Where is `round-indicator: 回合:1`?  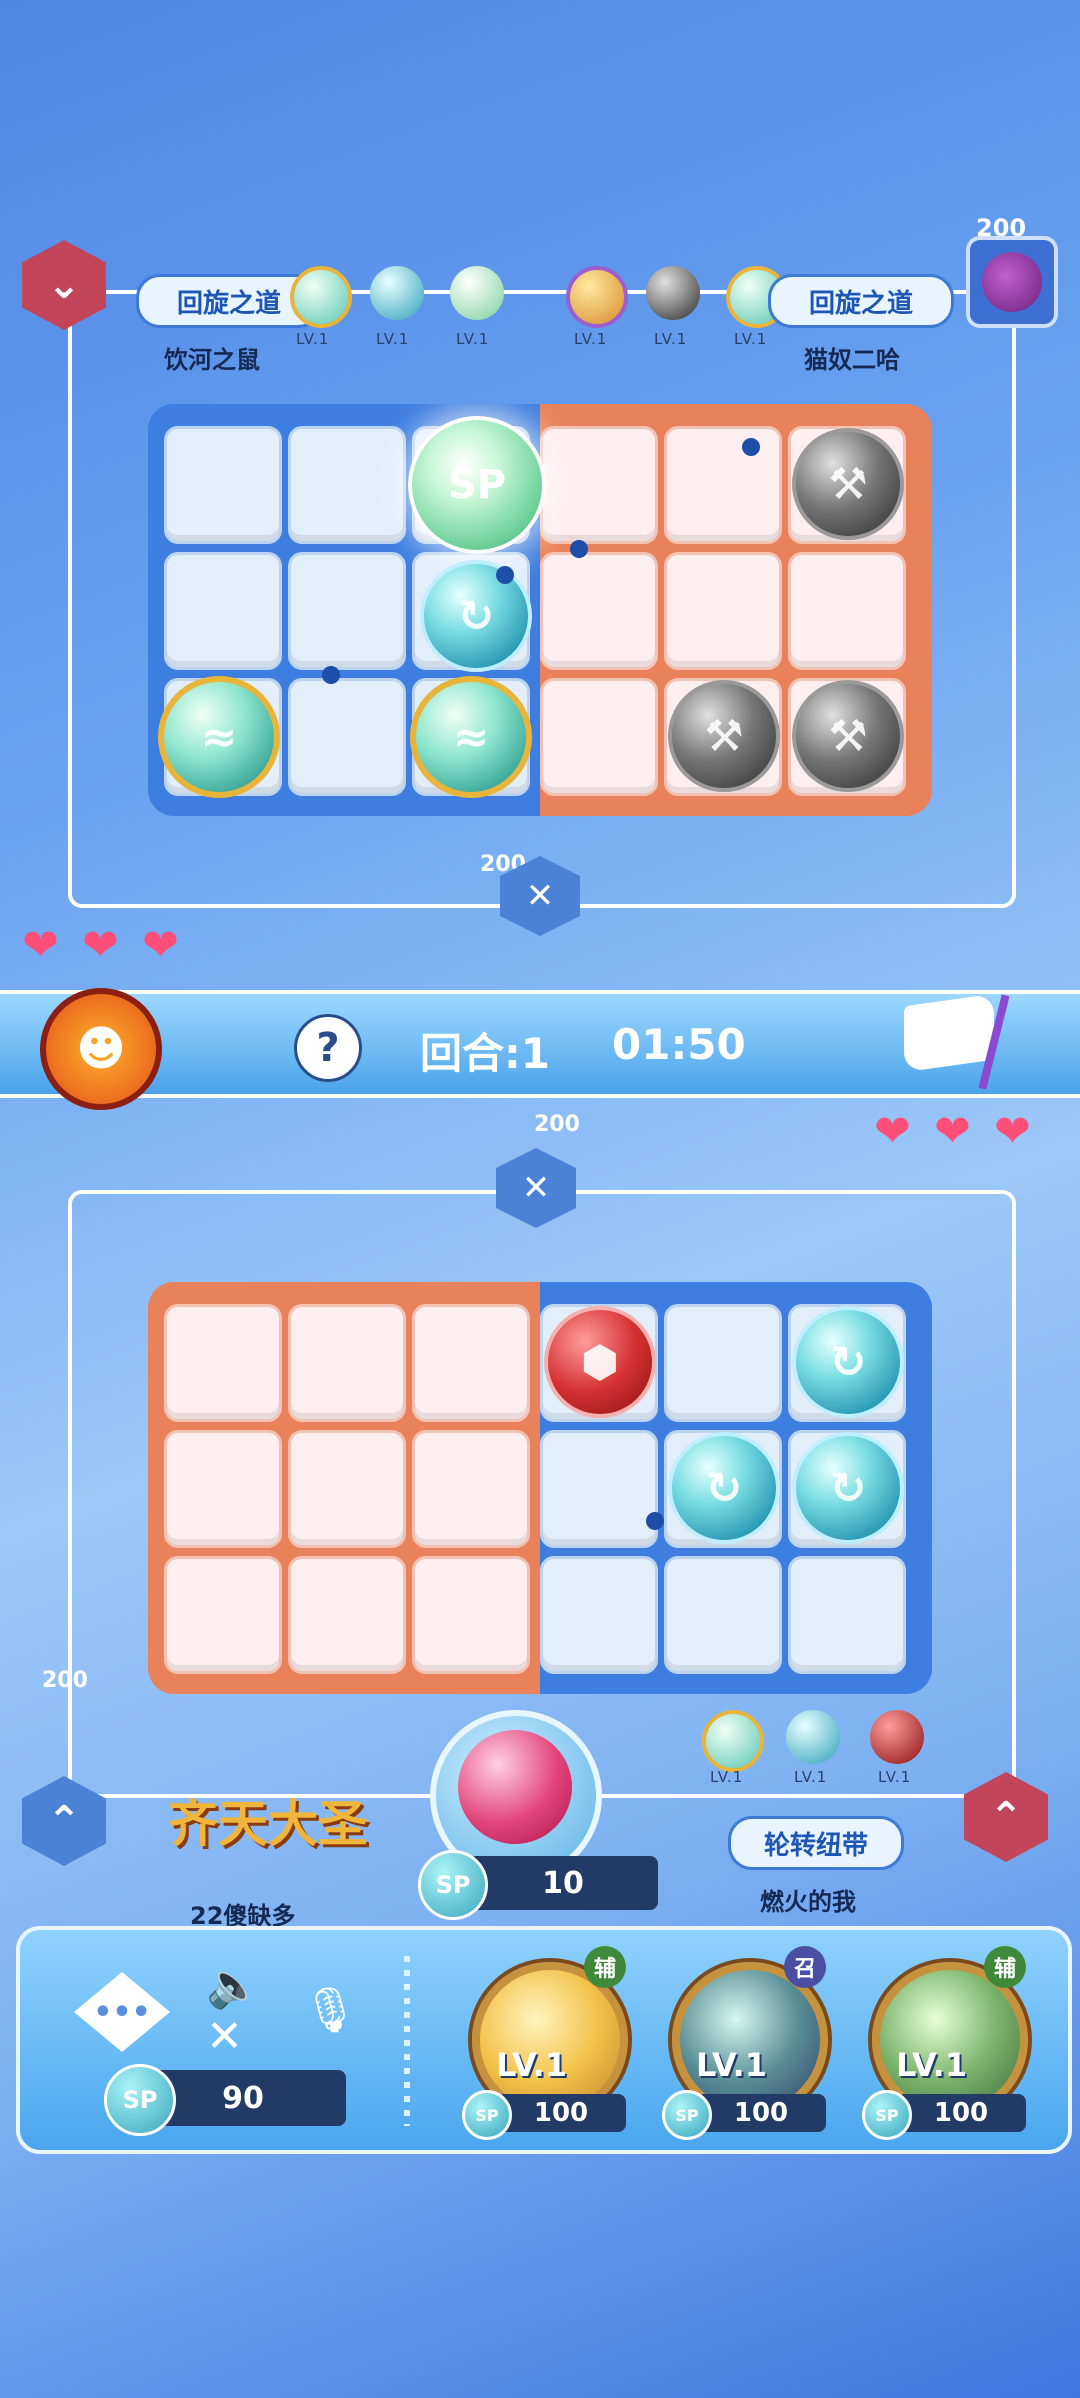 round-indicator: 回合:1 is located at coordinates (485, 1053).